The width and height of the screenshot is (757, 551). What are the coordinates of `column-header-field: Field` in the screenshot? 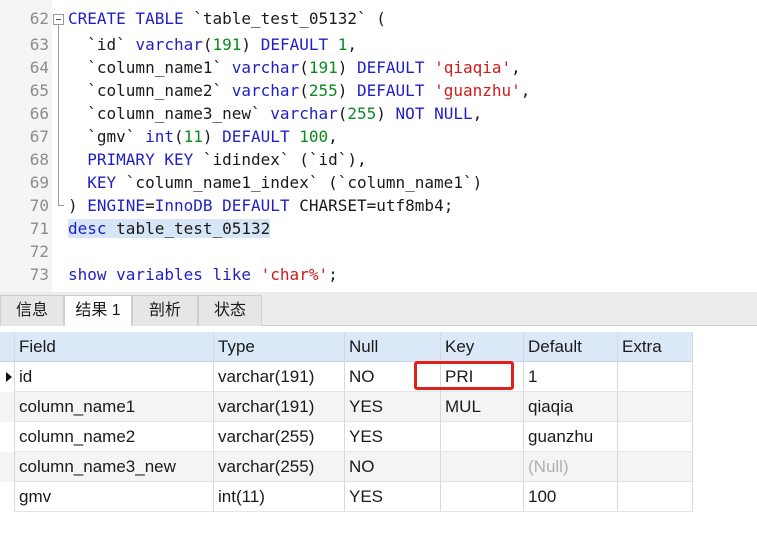 It's located at (114, 347).